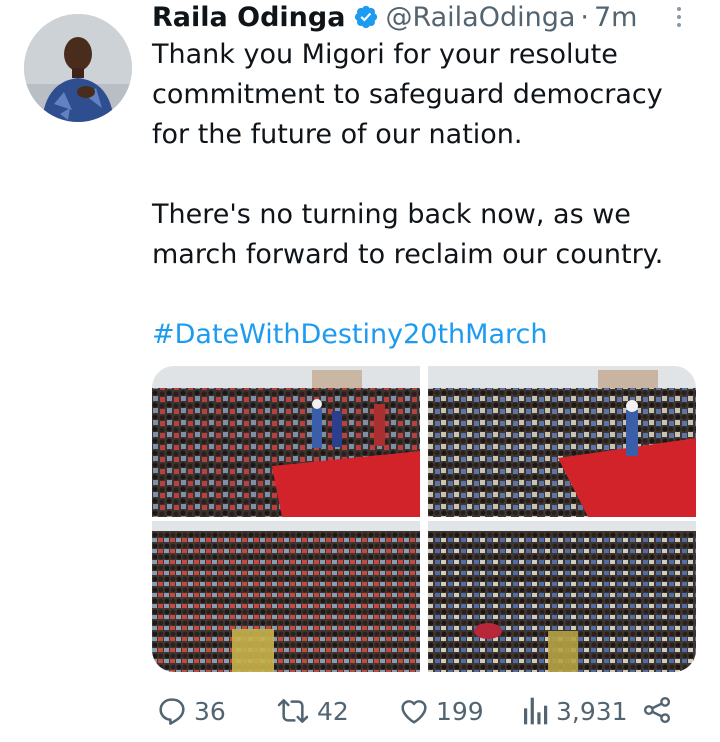  I want to click on reply-icon, so click(172, 711).